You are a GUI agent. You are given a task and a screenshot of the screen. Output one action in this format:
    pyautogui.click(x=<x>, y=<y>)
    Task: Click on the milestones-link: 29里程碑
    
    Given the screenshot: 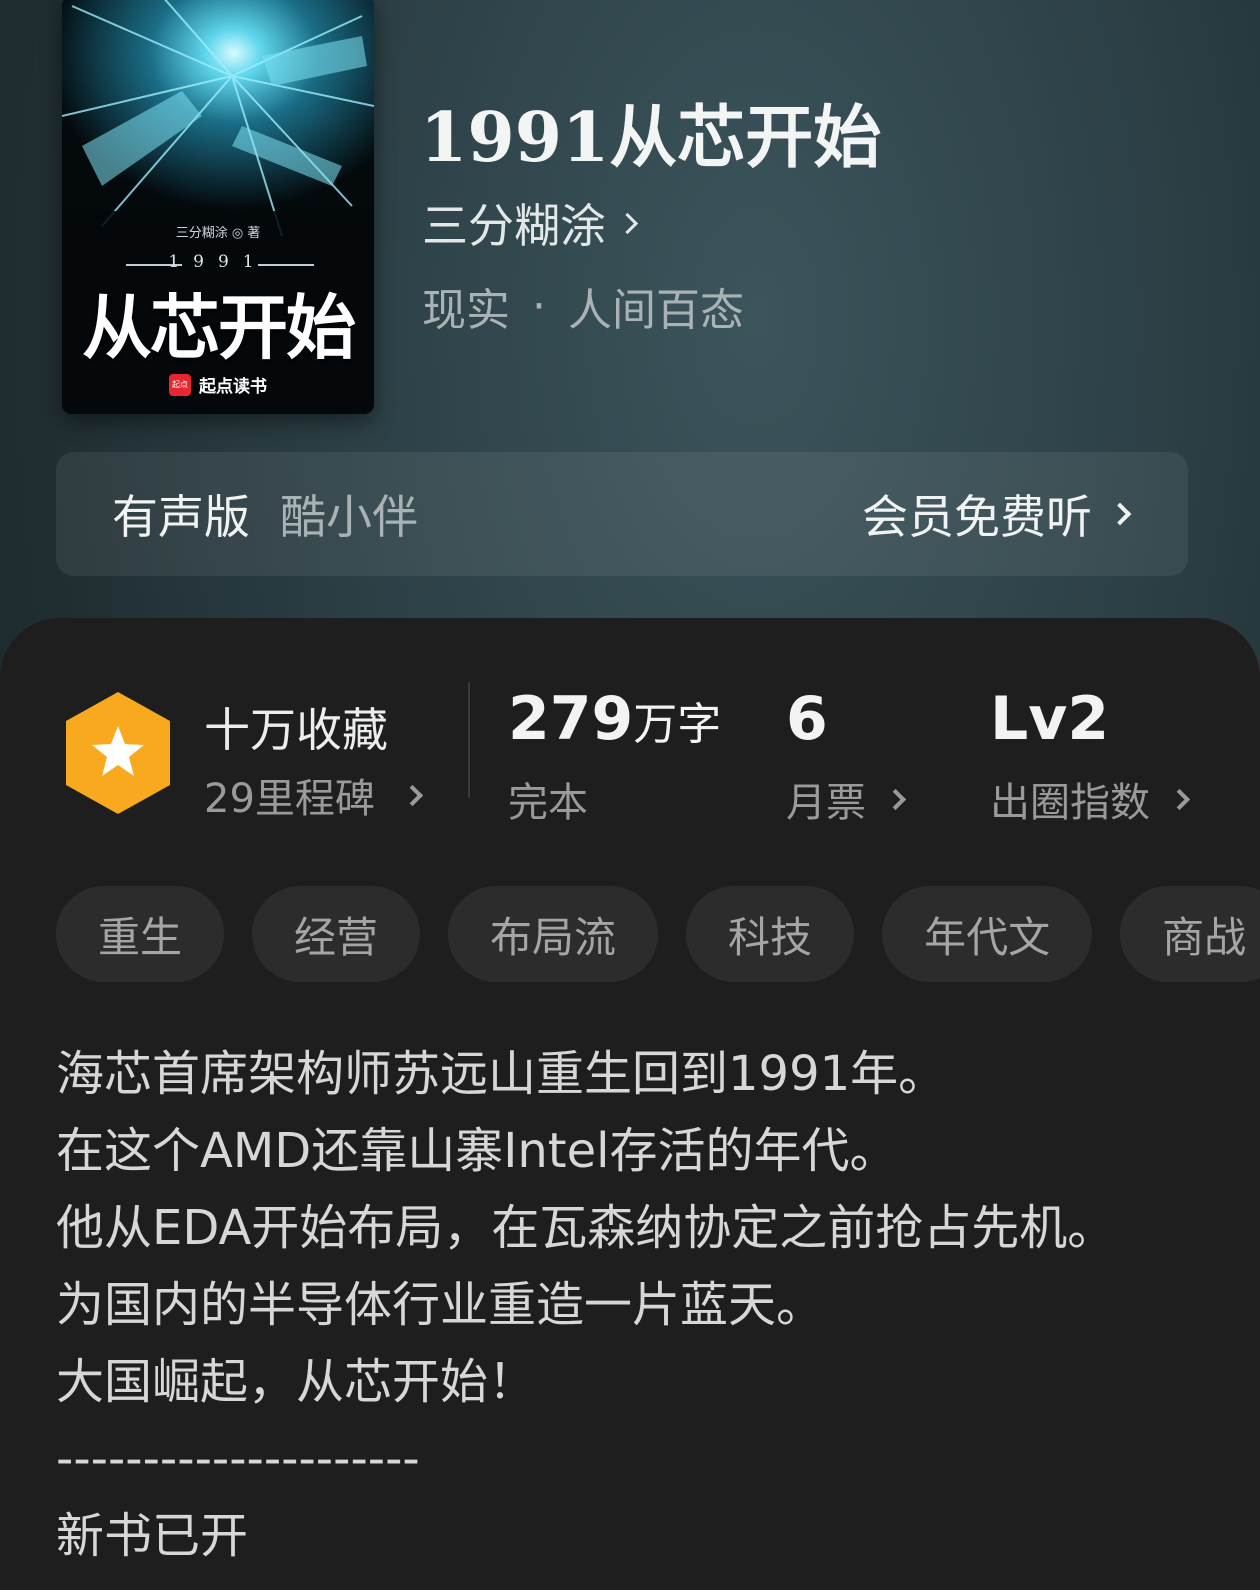 What is the action you would take?
    pyautogui.click(x=314, y=795)
    